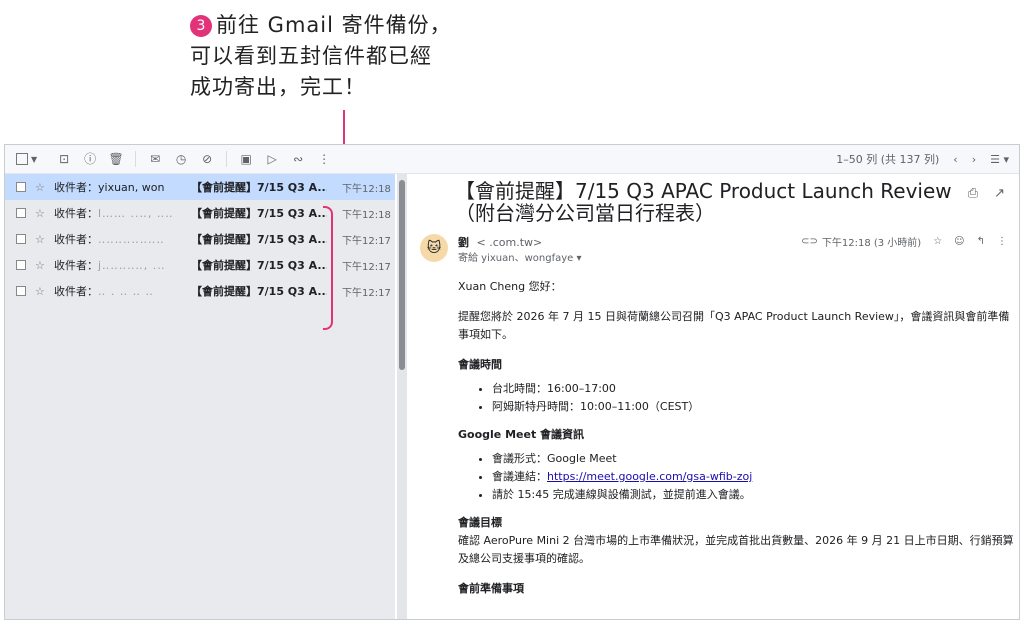  I want to click on recipients-dropdown: 寄給 yixuan、wongfaye ▾, so click(520, 256).